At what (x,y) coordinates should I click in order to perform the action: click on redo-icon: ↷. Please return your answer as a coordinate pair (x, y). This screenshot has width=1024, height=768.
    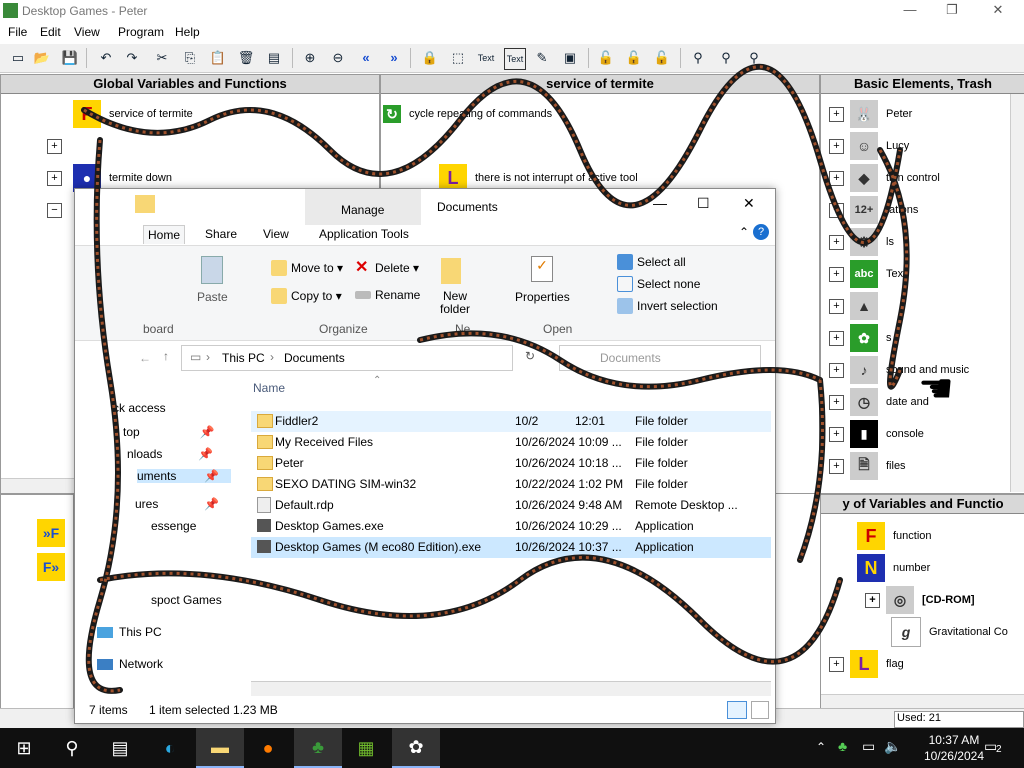
    Looking at the image, I should click on (132, 58).